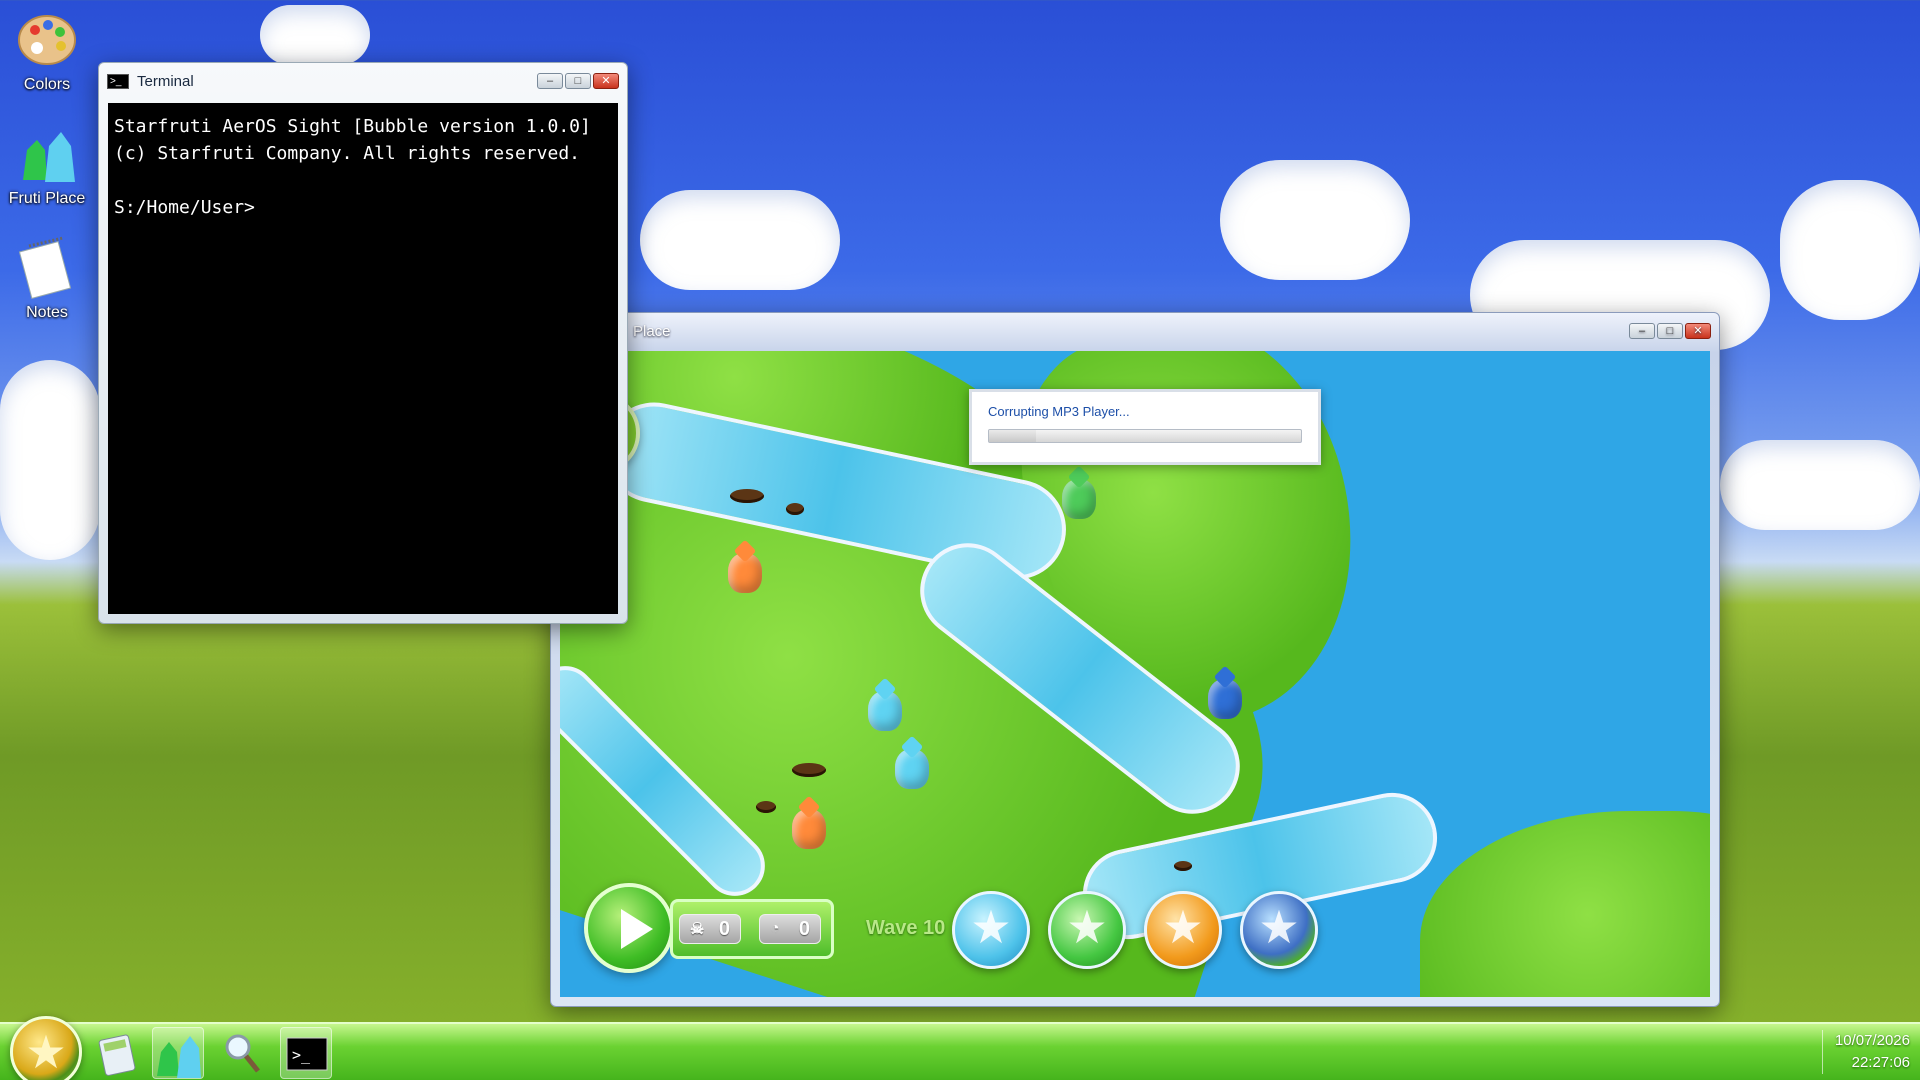 The image size is (1920, 1080). What do you see at coordinates (629, 928) in the screenshot?
I see `play-button` at bounding box center [629, 928].